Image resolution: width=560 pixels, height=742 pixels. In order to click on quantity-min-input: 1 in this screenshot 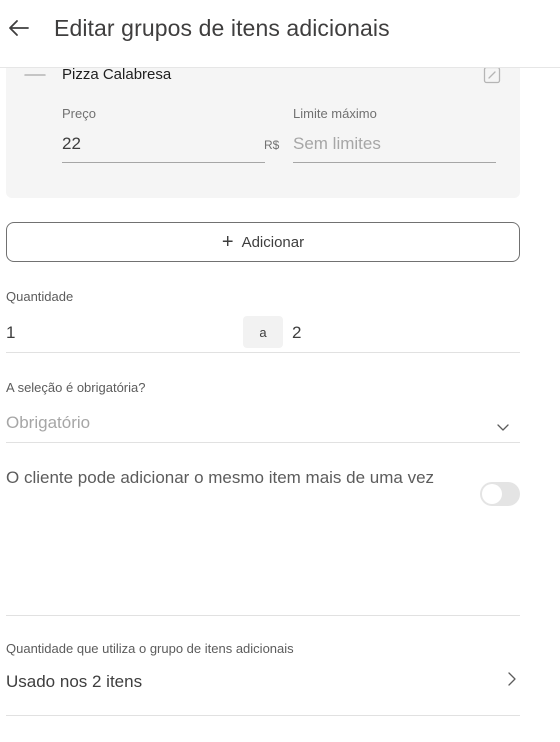, I will do `click(10, 333)`.